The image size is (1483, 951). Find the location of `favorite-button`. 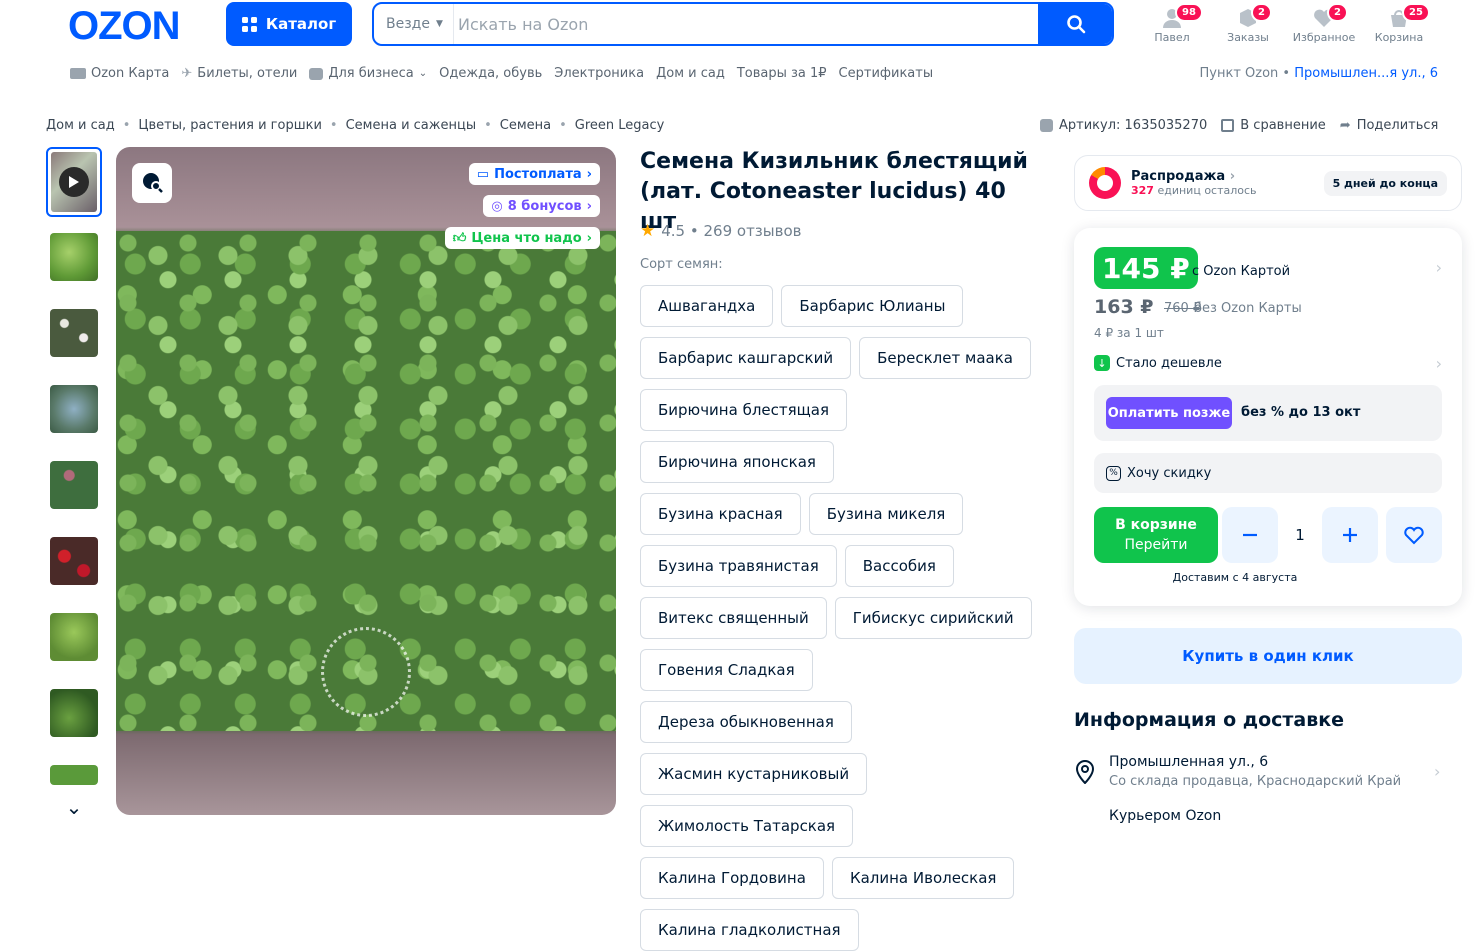

favorite-button is located at coordinates (1414, 535).